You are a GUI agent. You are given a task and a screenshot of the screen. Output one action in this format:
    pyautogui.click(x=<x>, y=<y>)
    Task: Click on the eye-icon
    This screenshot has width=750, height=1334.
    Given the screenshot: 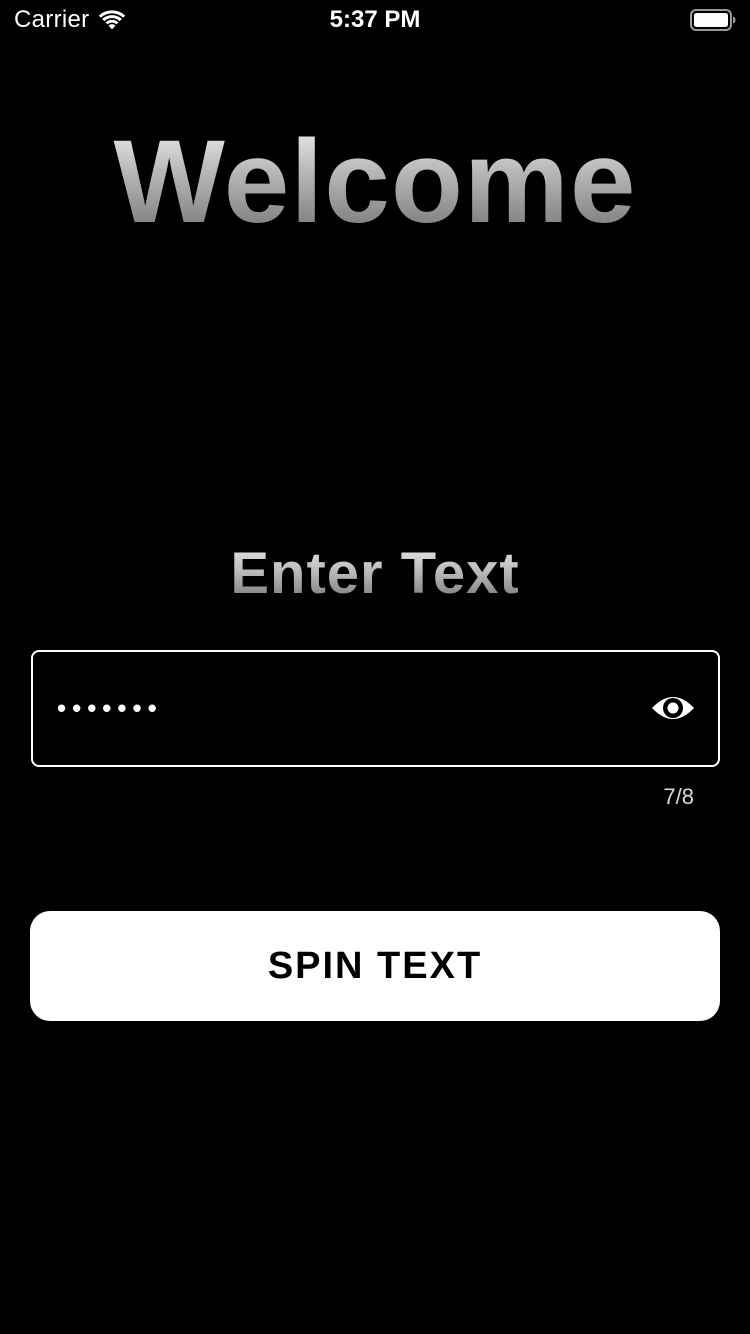 What is the action you would take?
    pyautogui.click(x=673, y=708)
    